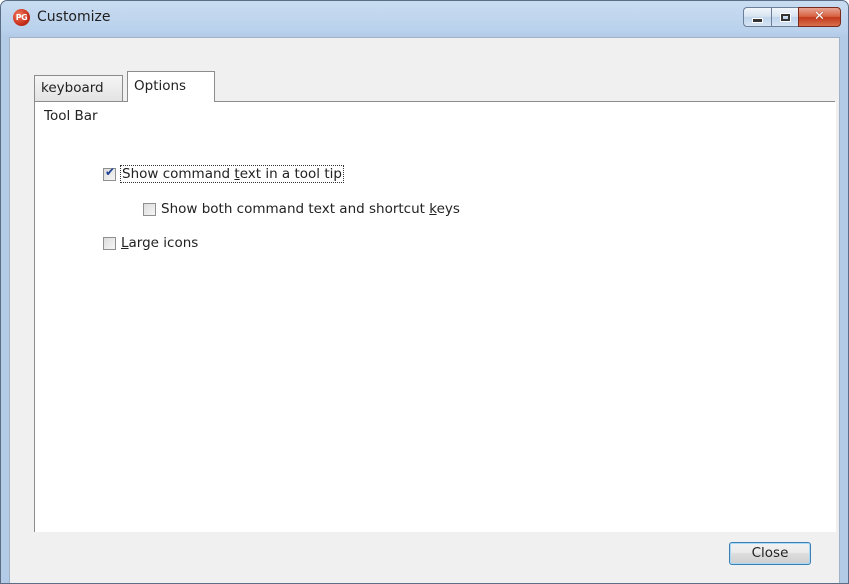 The height and width of the screenshot is (584, 849). I want to click on maximize-button, so click(784, 17).